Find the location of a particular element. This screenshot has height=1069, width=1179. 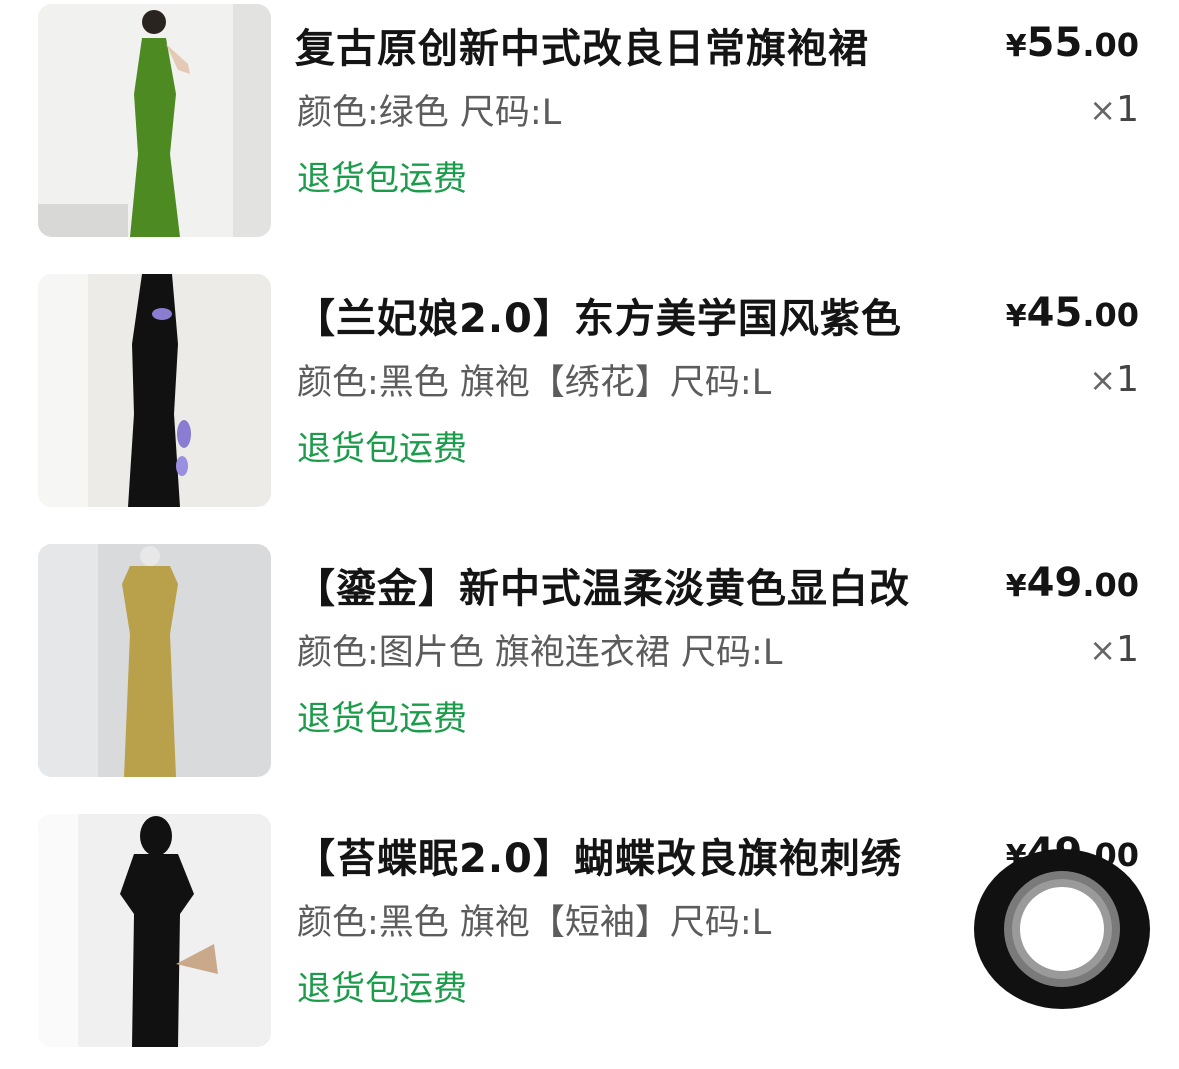

product-price: ¥45.00 is located at coordinates (1072, 313).